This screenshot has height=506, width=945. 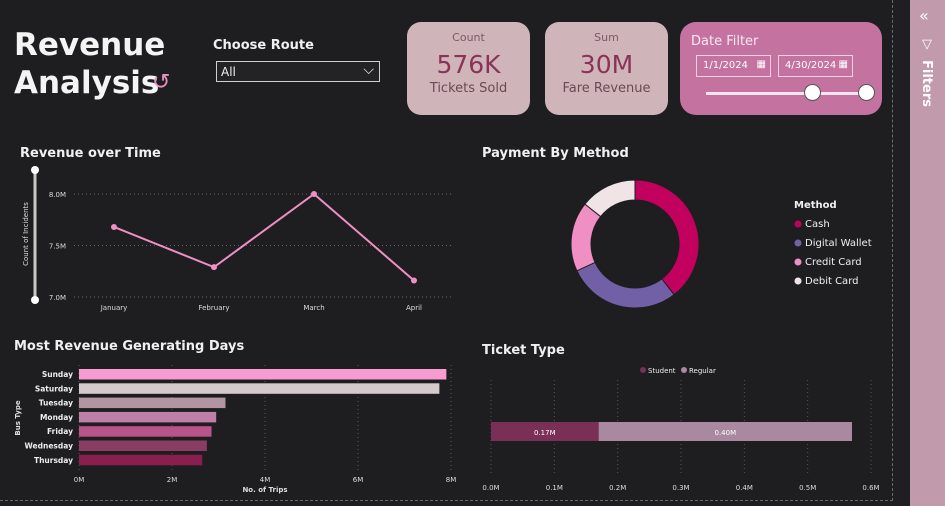 What do you see at coordinates (545, 433) in the screenshot?
I see `data-label: 0.17M` at bounding box center [545, 433].